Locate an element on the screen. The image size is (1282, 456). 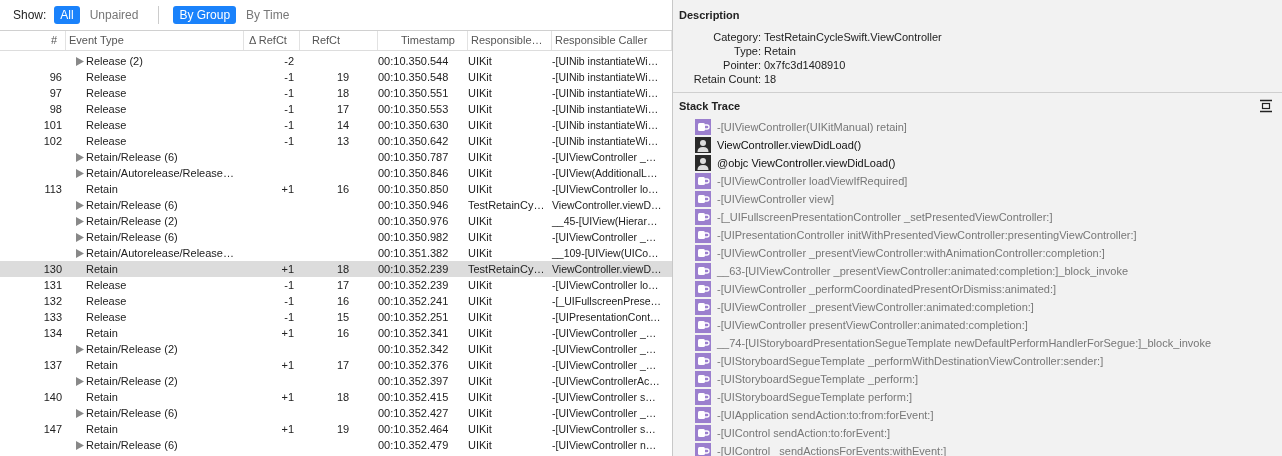
column-header: Event Type is located at coordinates (155, 40).